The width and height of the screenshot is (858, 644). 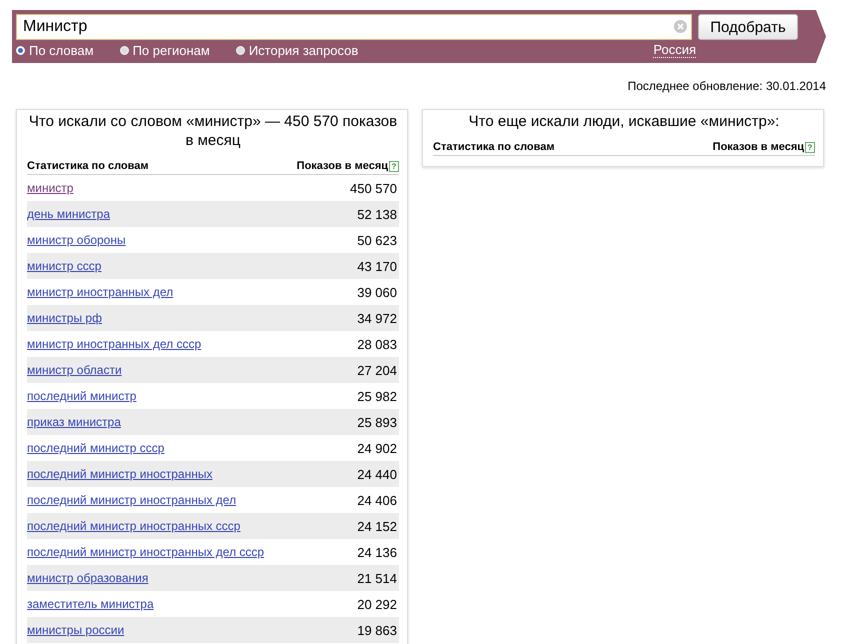 I want to click on count-cell-text: 24 152, so click(x=377, y=526).